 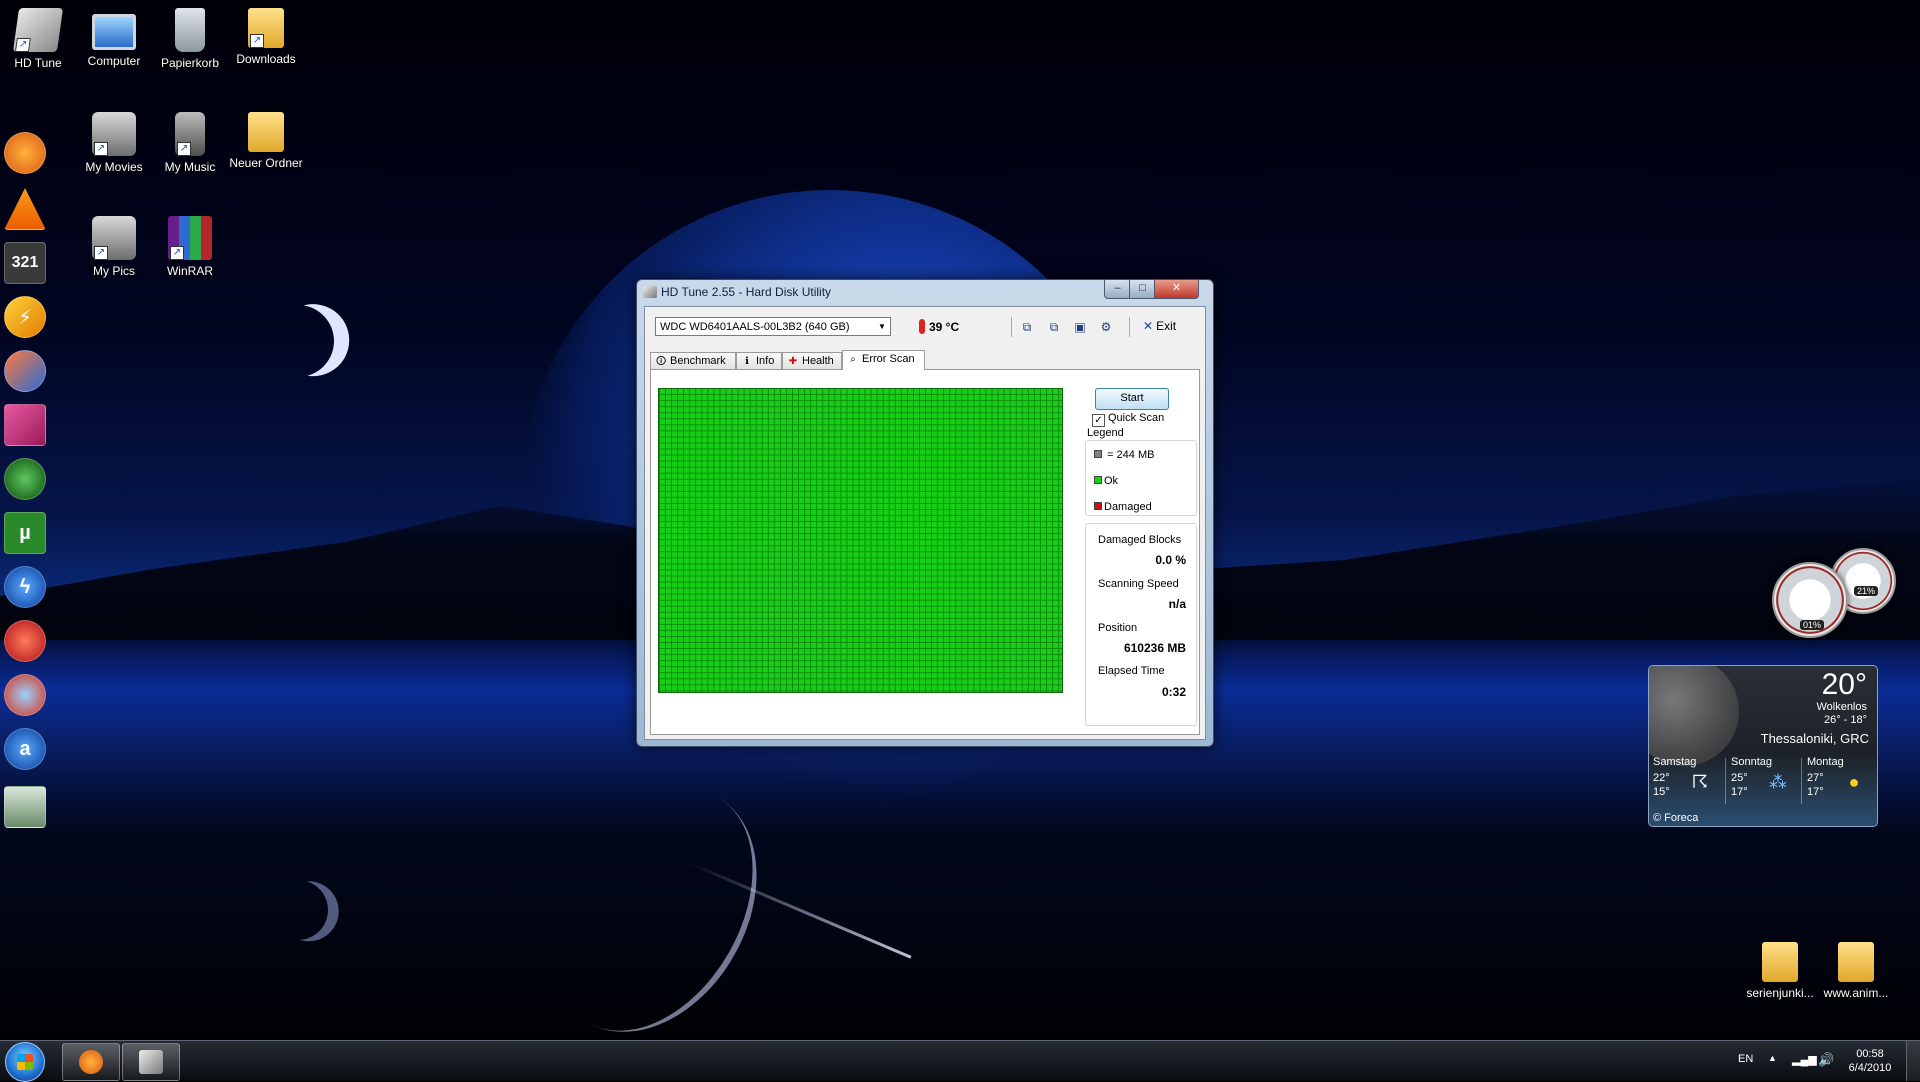 I want to click on desktop-icon-label: My Movies, so click(x=114, y=167).